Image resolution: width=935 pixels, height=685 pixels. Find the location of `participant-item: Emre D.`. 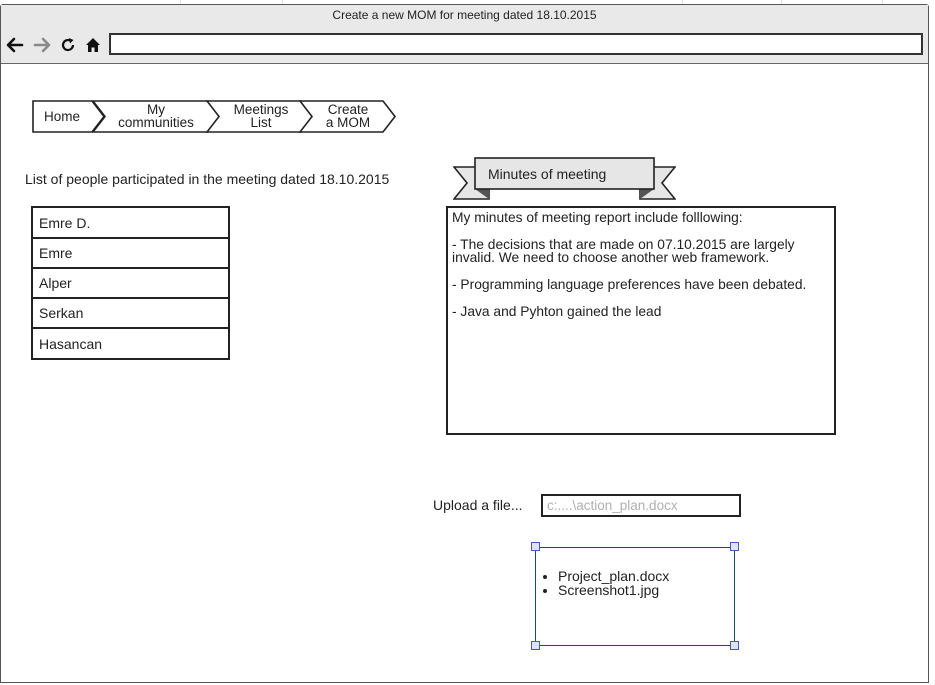

participant-item: Emre D. is located at coordinates (130, 222).